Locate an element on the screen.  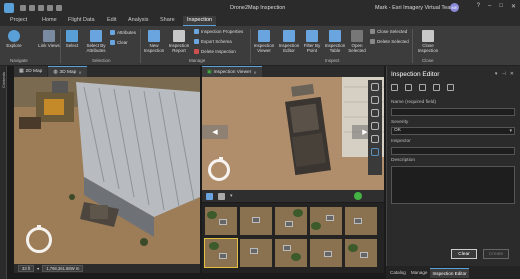
clear-label: Clear is located at coordinates (122, 42).